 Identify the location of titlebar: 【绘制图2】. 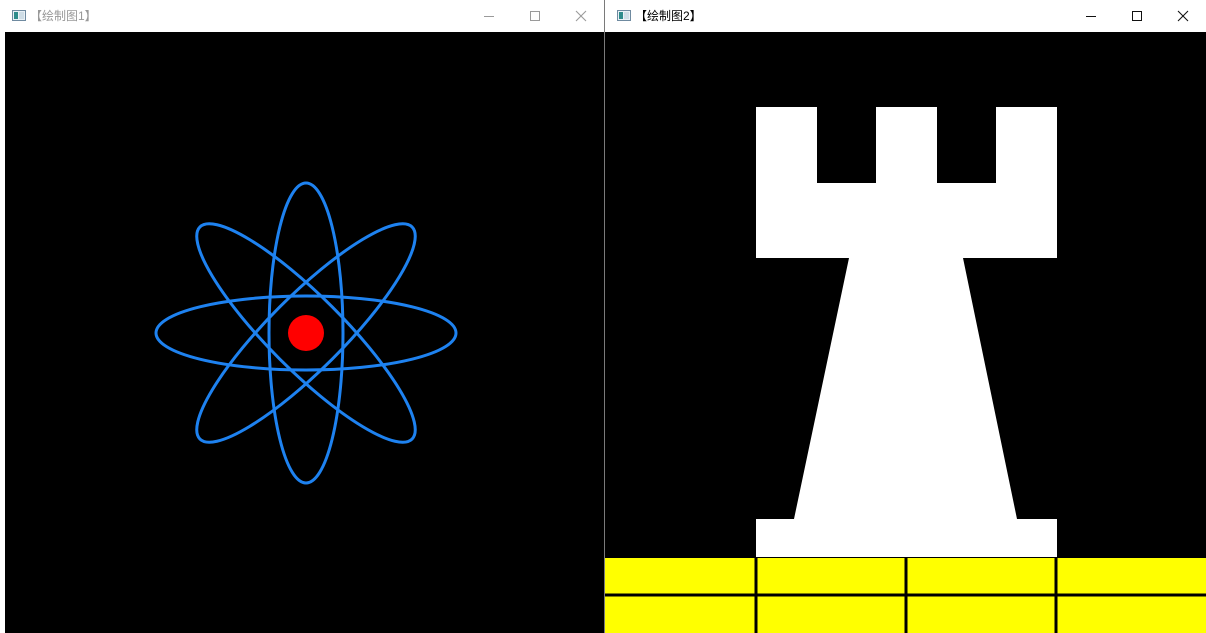
(905, 16).